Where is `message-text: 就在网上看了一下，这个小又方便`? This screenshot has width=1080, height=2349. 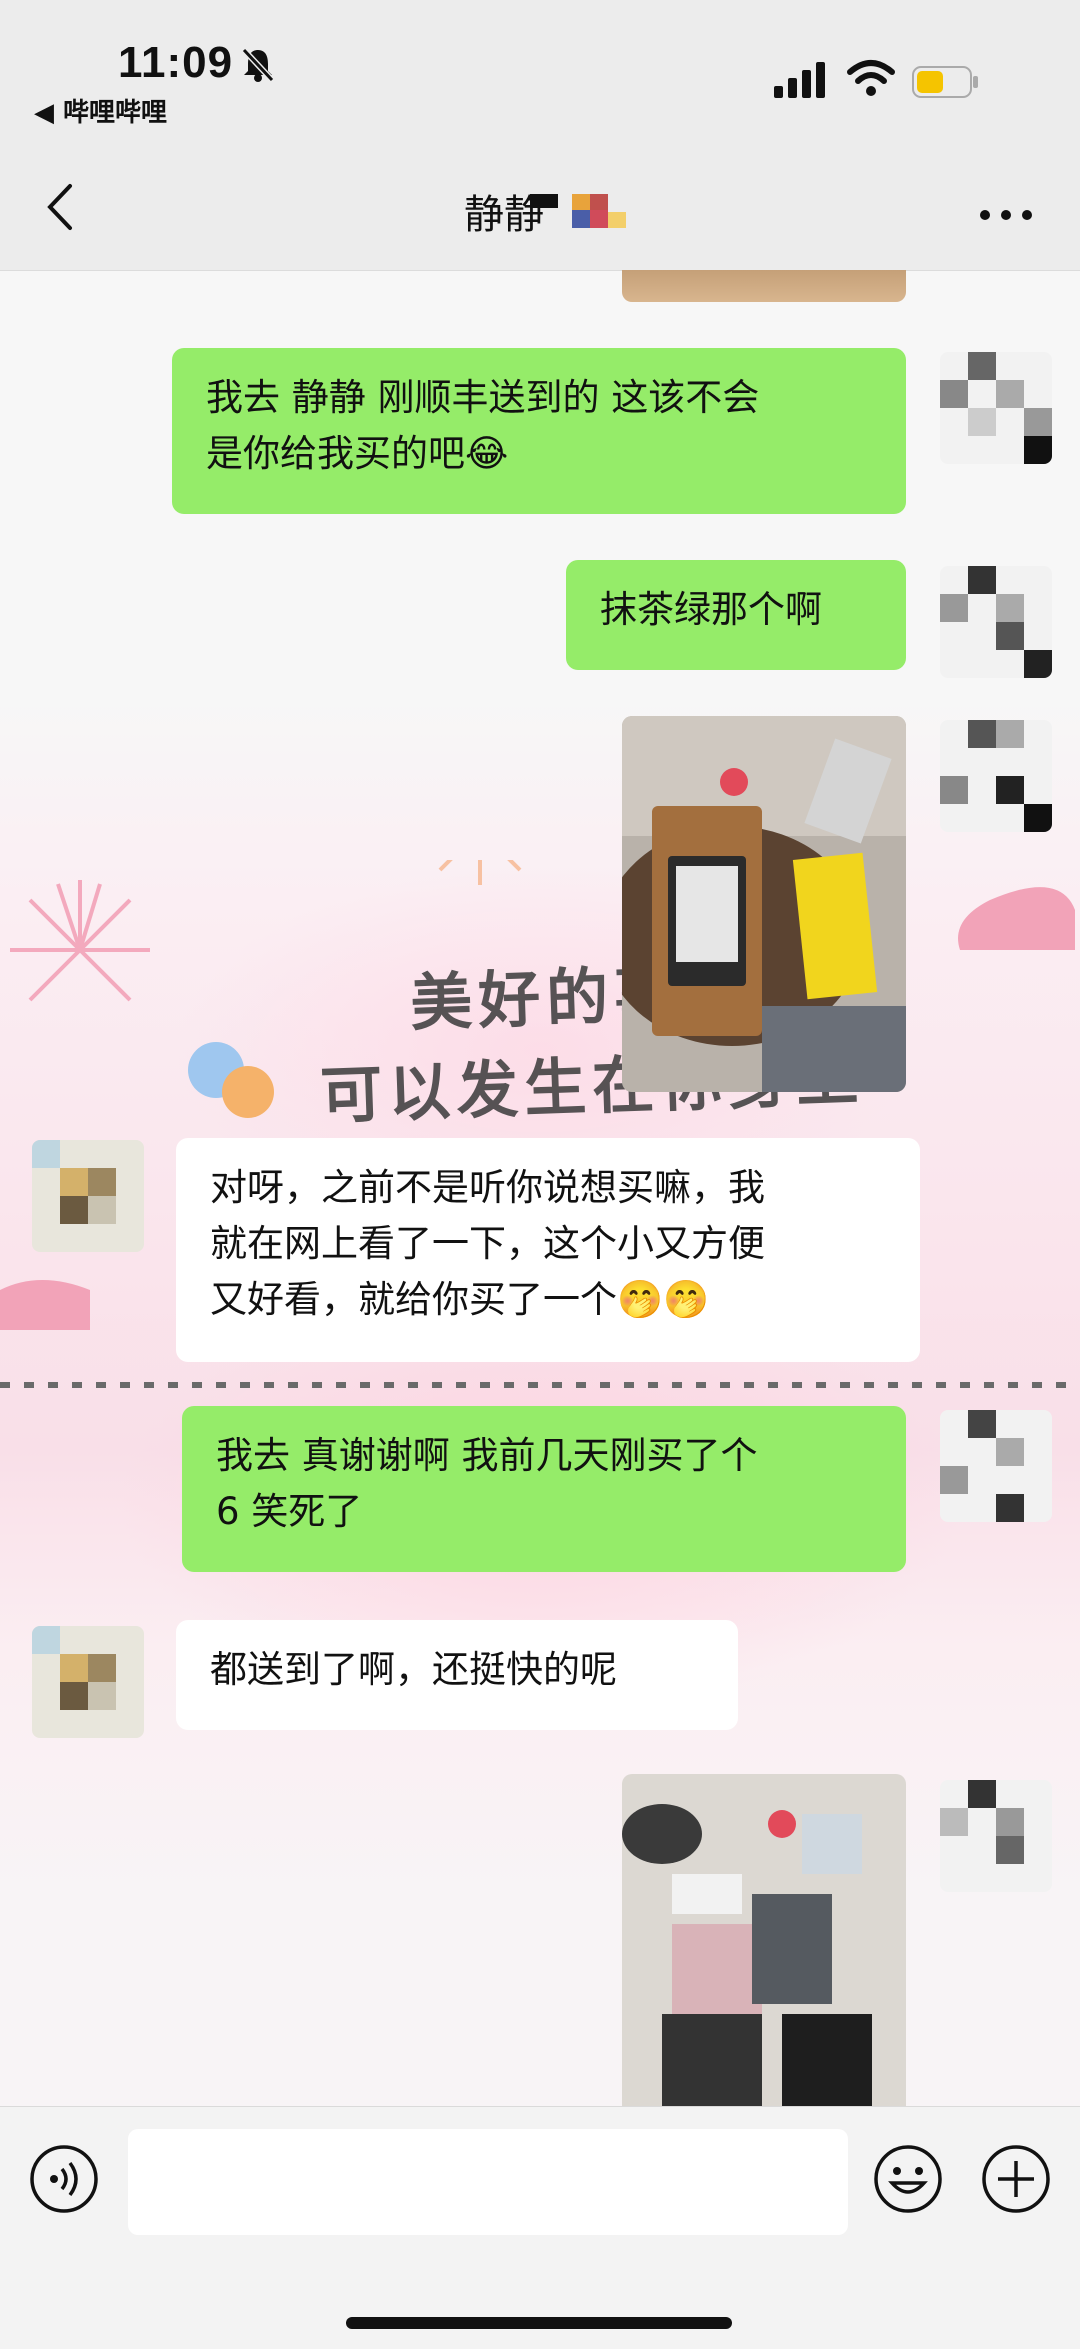
message-text: 就在网上看了一下，这个小又方便 is located at coordinates (487, 1243).